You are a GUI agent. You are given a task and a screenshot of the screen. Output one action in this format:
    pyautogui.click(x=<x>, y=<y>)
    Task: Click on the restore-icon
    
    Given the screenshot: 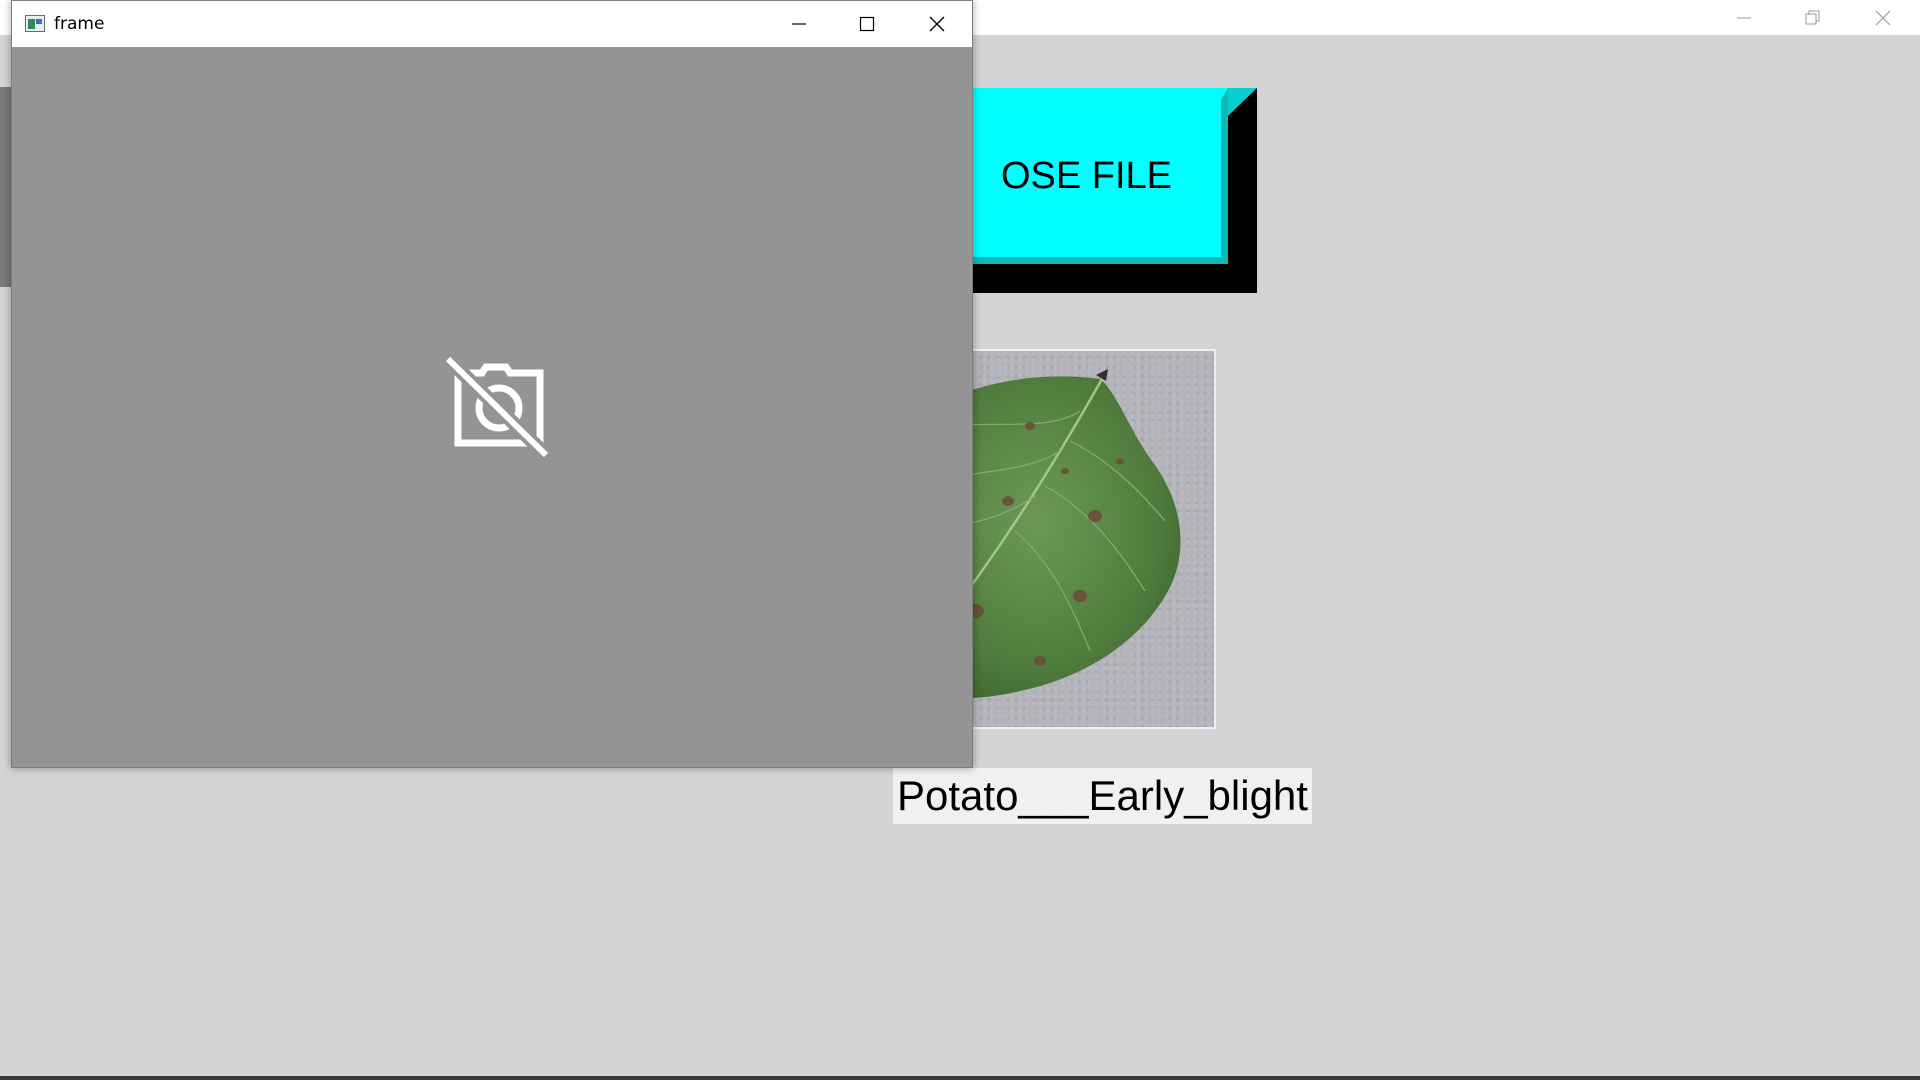 What is the action you would take?
    pyautogui.click(x=1812, y=17)
    